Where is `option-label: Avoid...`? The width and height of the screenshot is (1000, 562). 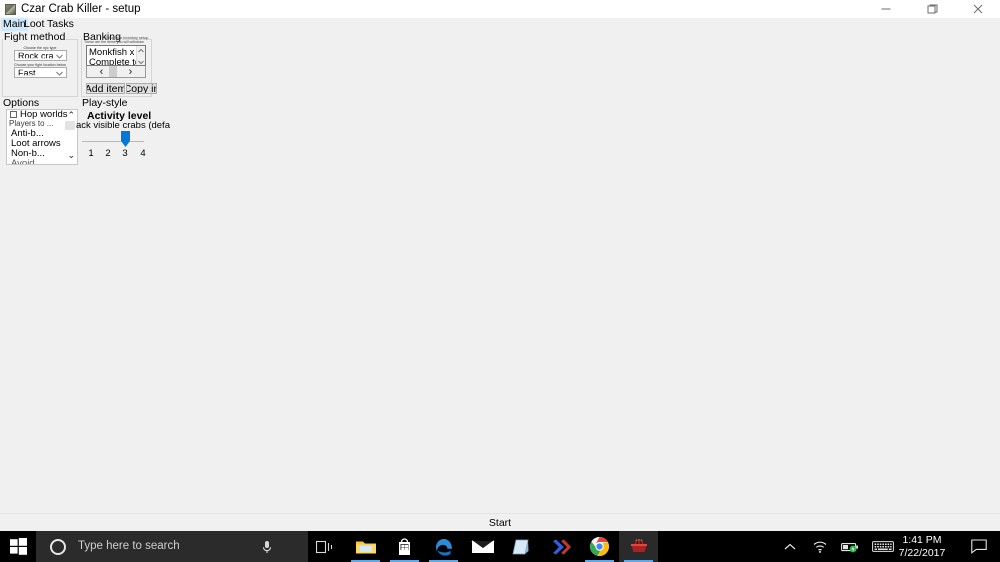
option-label: Avoid... is located at coordinates (27, 161).